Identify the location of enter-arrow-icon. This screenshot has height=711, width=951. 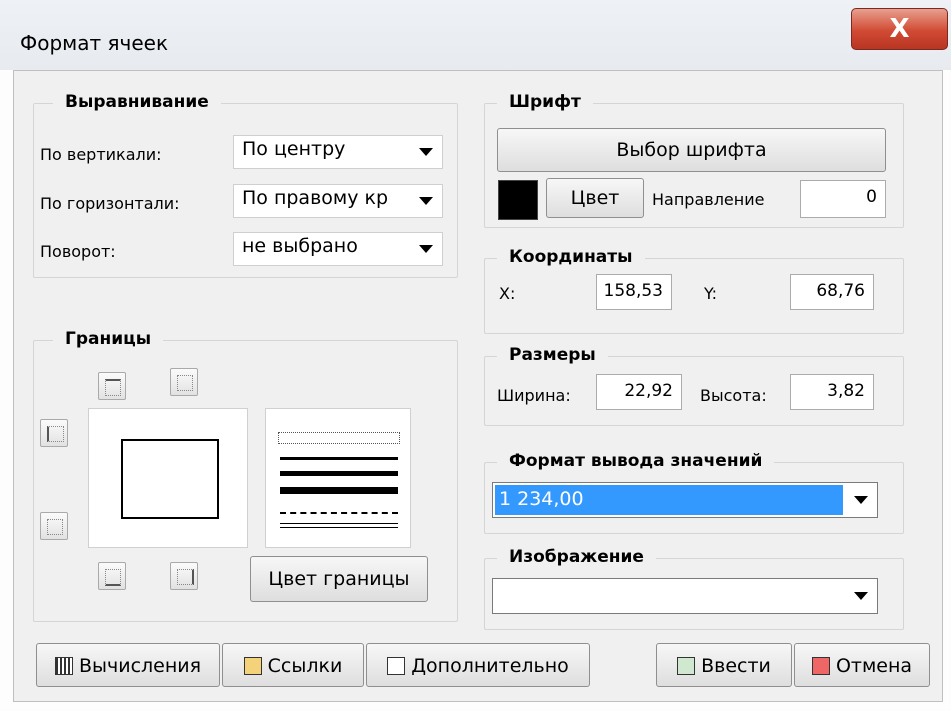
(686, 665).